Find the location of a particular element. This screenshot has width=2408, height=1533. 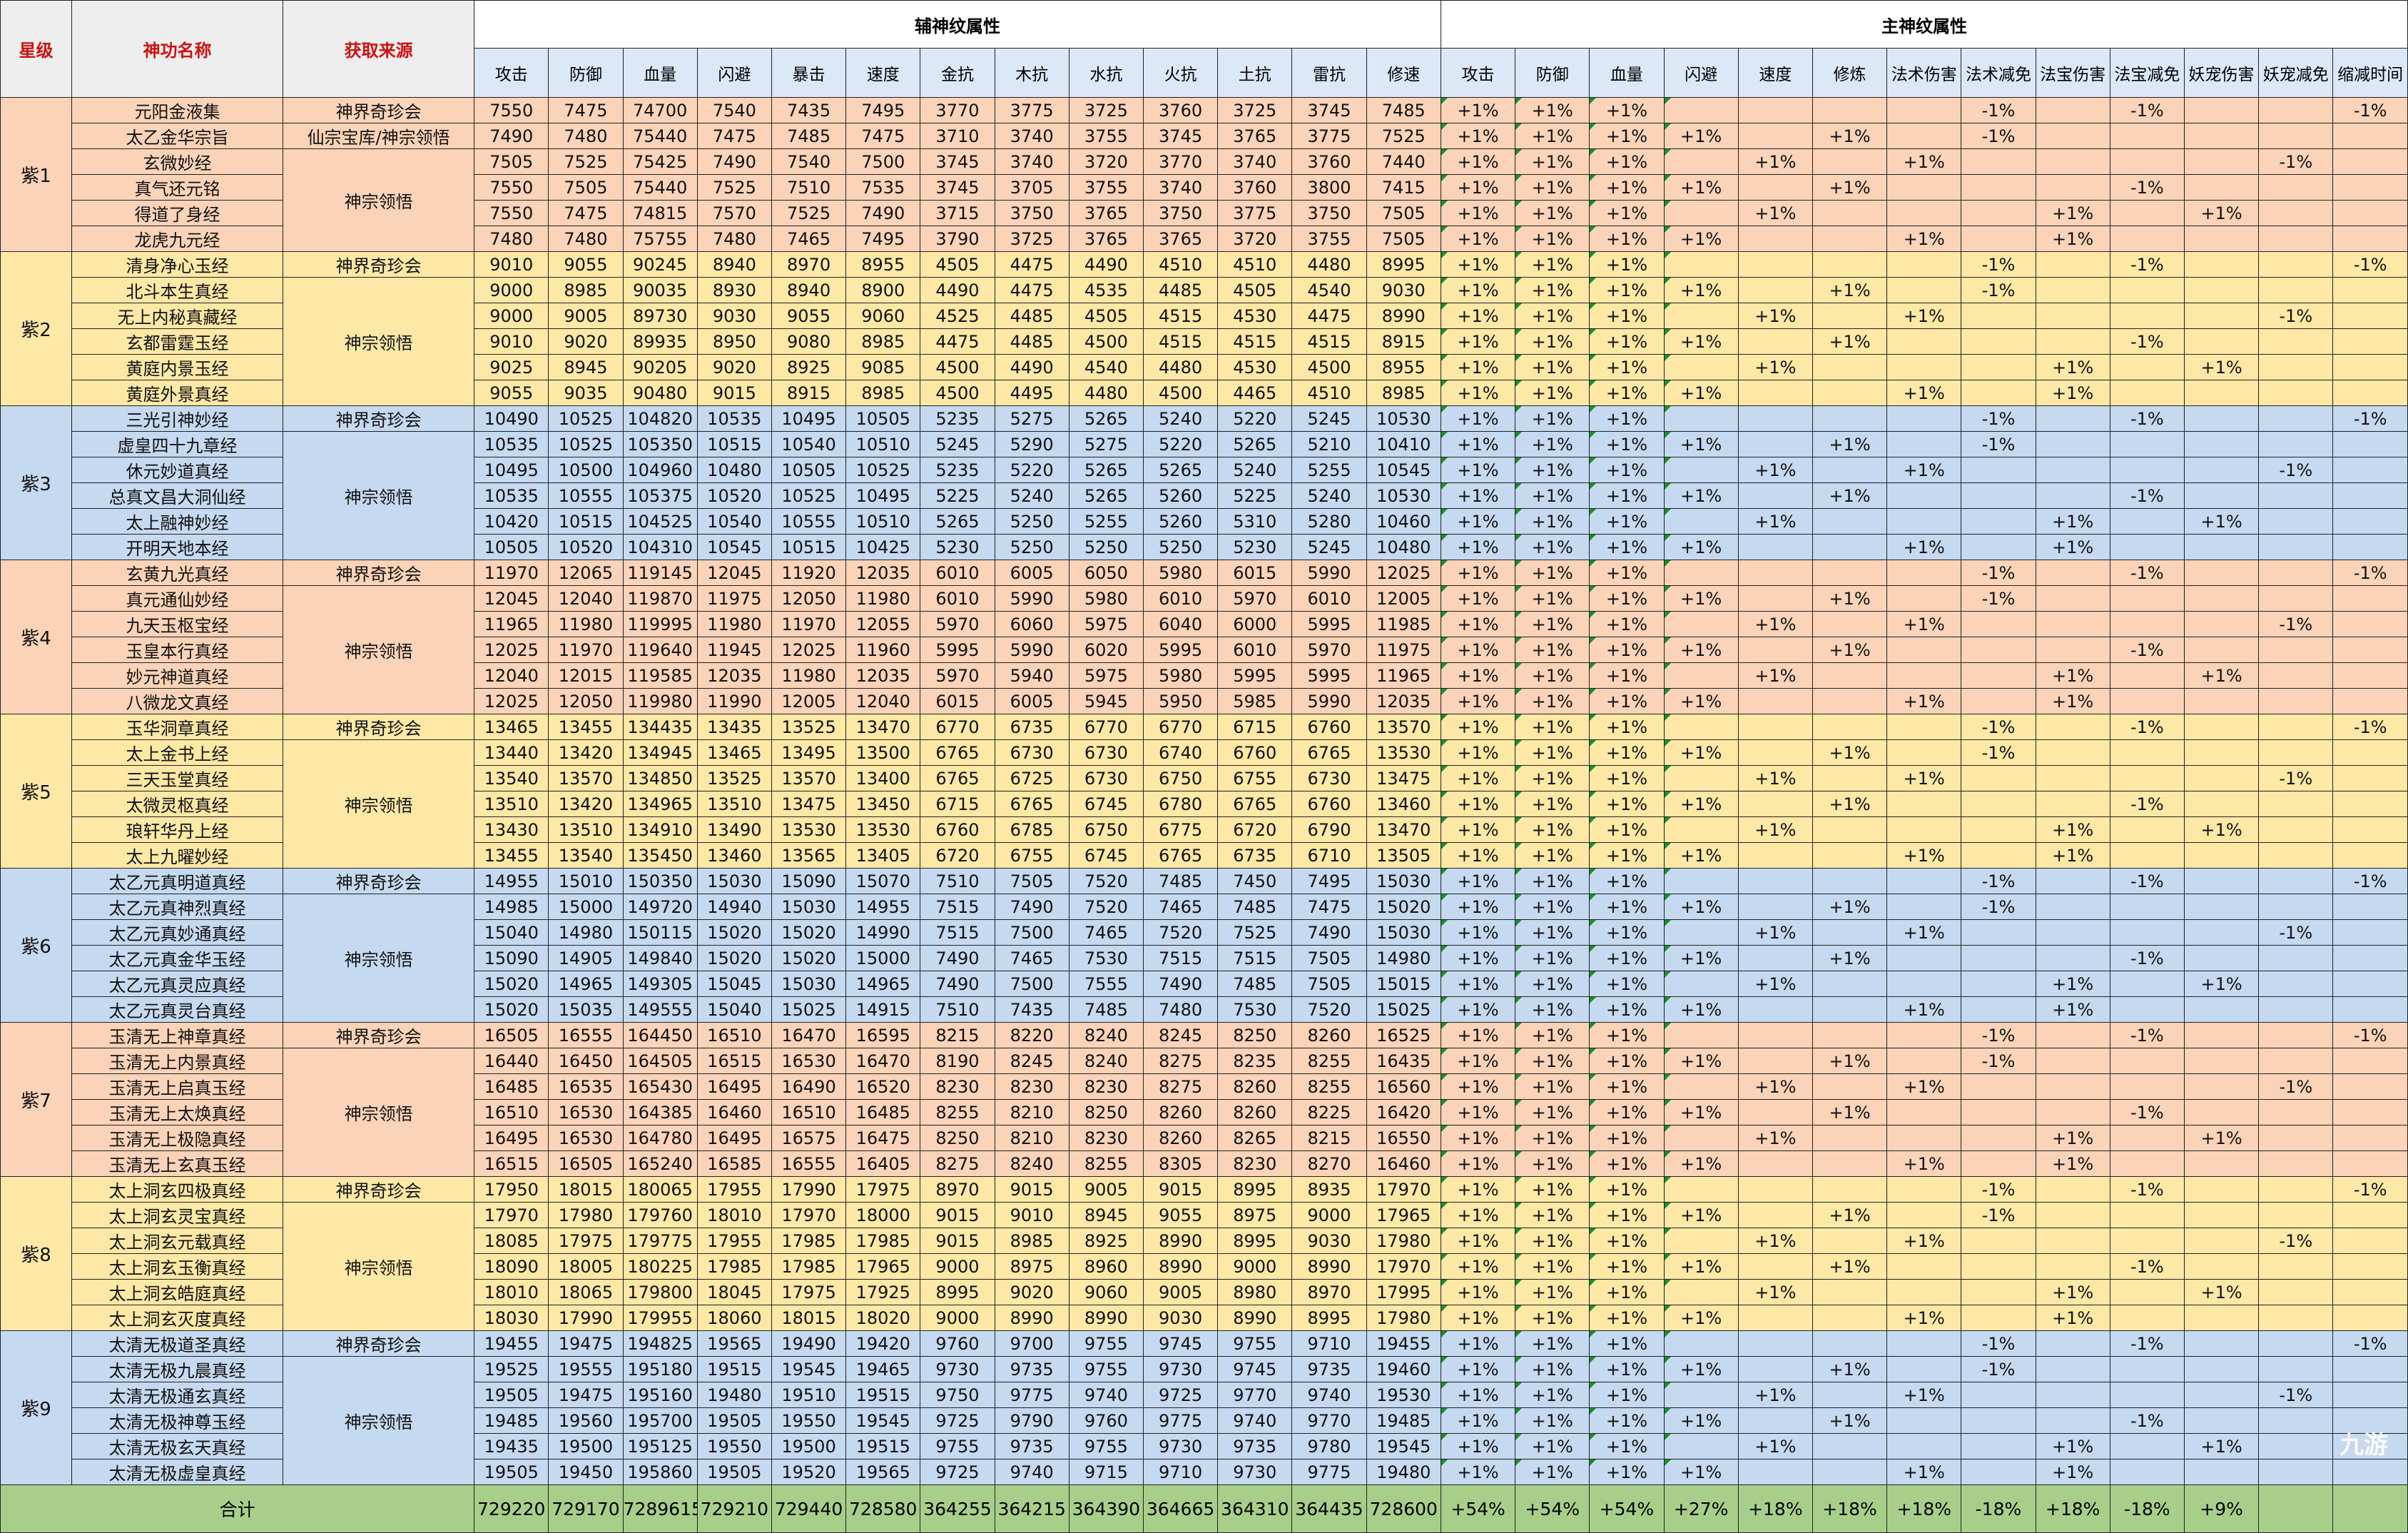

aux-value-cell: 6765 is located at coordinates (957, 753).